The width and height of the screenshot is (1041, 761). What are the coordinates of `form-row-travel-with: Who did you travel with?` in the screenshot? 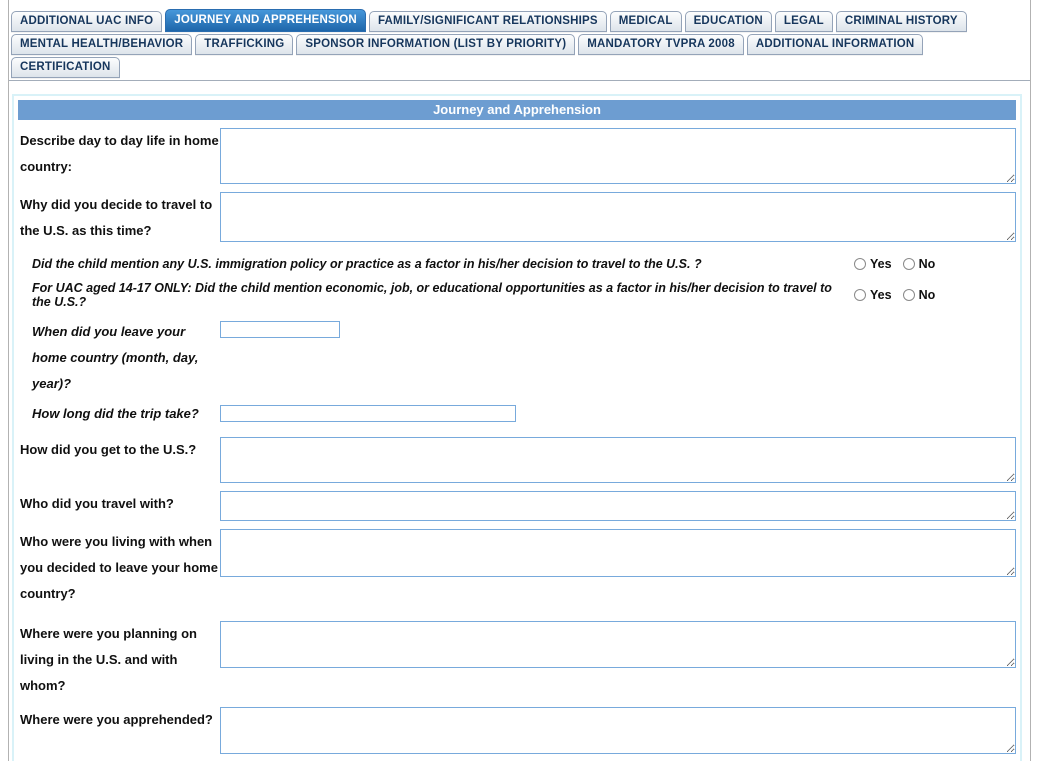 It's located at (517, 506).